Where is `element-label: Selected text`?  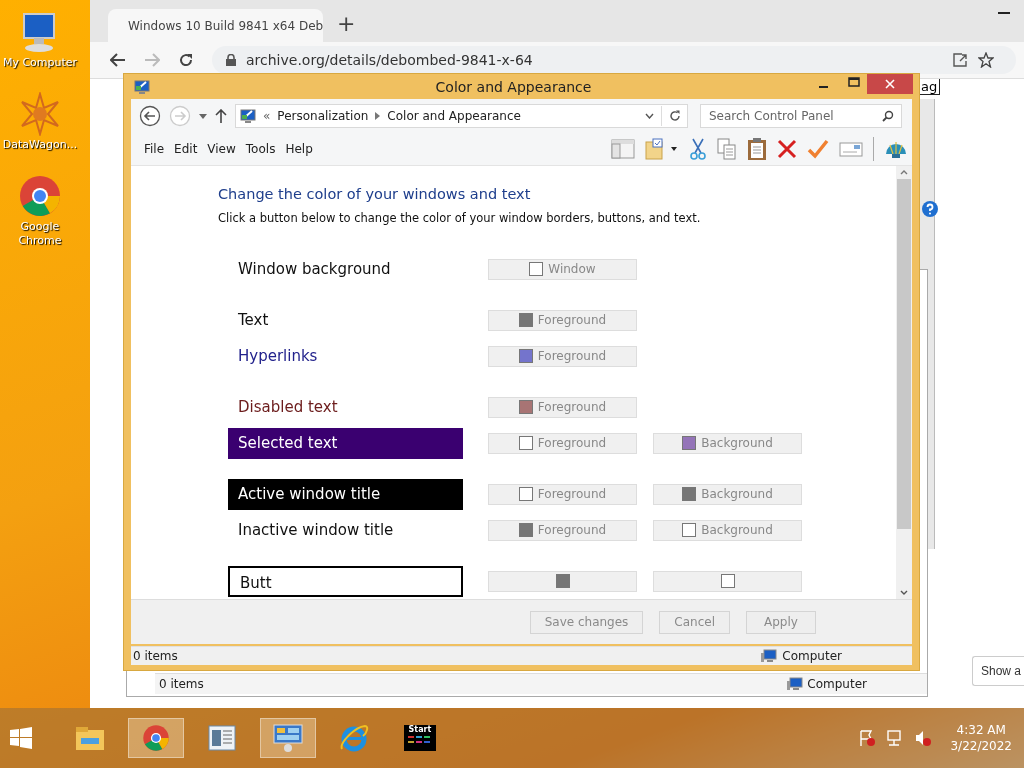
element-label: Selected text is located at coordinates (345, 443).